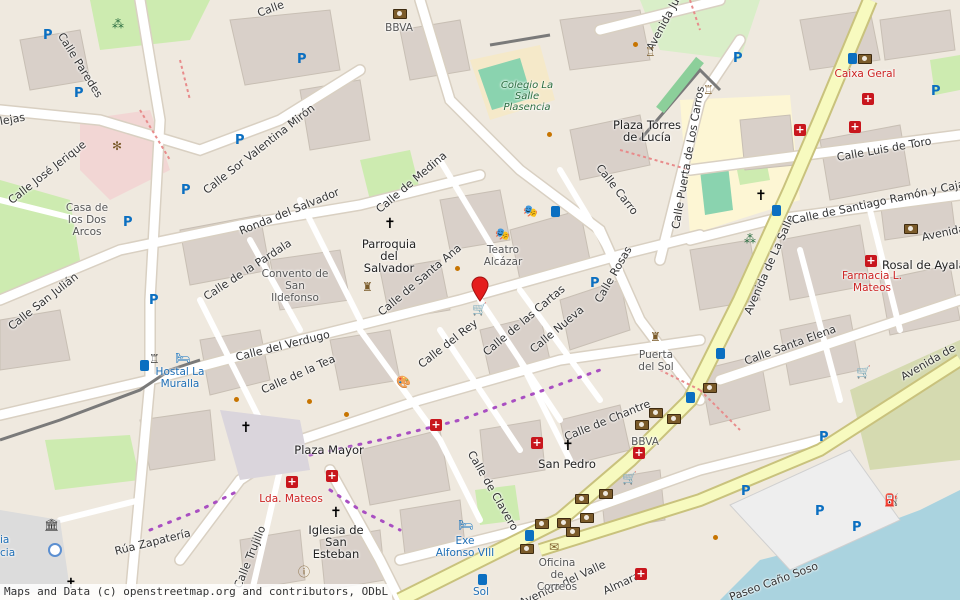  Describe the element at coordinates (872, 282) in the screenshot. I see `place-label: Farmacia L. Mateos` at that location.